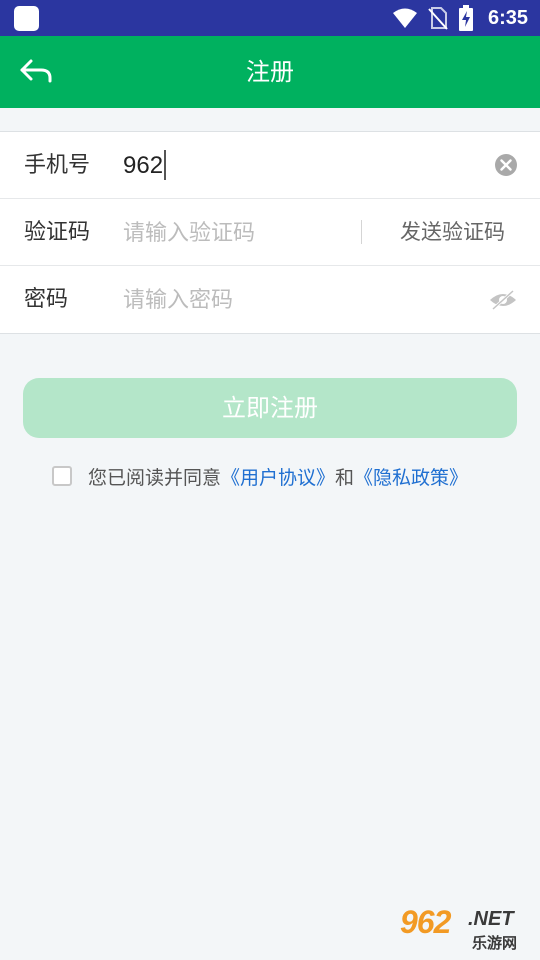  What do you see at coordinates (506, 165) in the screenshot?
I see `clear-circle-icon` at bounding box center [506, 165].